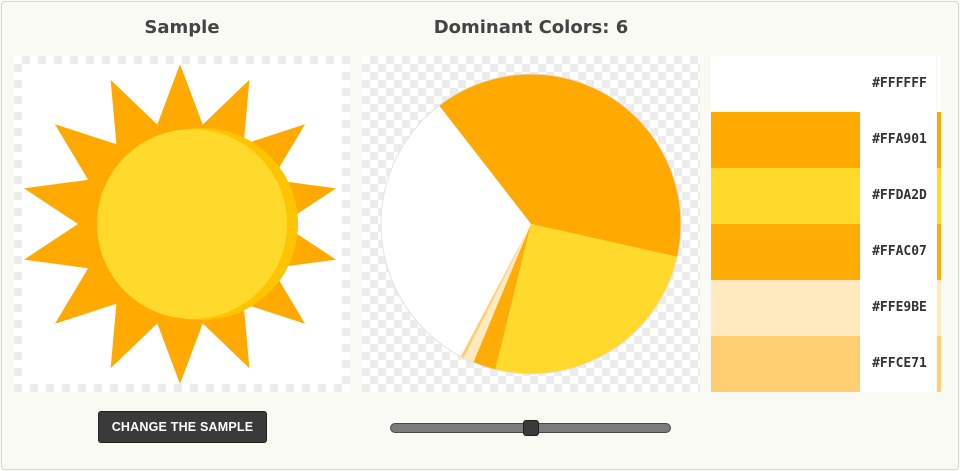 Image resolution: width=960 pixels, height=471 pixels. Describe the element at coordinates (898, 364) in the screenshot. I see `swatch-hex-label: #FFCE71` at that location.